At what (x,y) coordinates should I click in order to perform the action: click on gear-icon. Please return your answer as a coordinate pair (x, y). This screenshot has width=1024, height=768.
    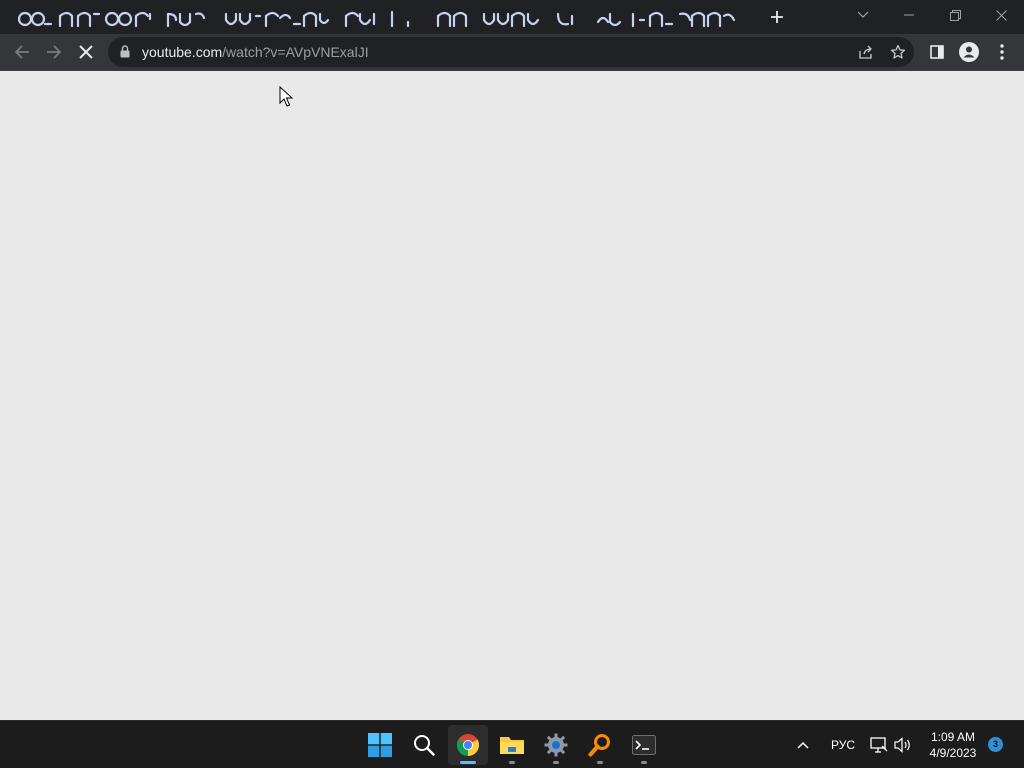
    Looking at the image, I should click on (556, 745).